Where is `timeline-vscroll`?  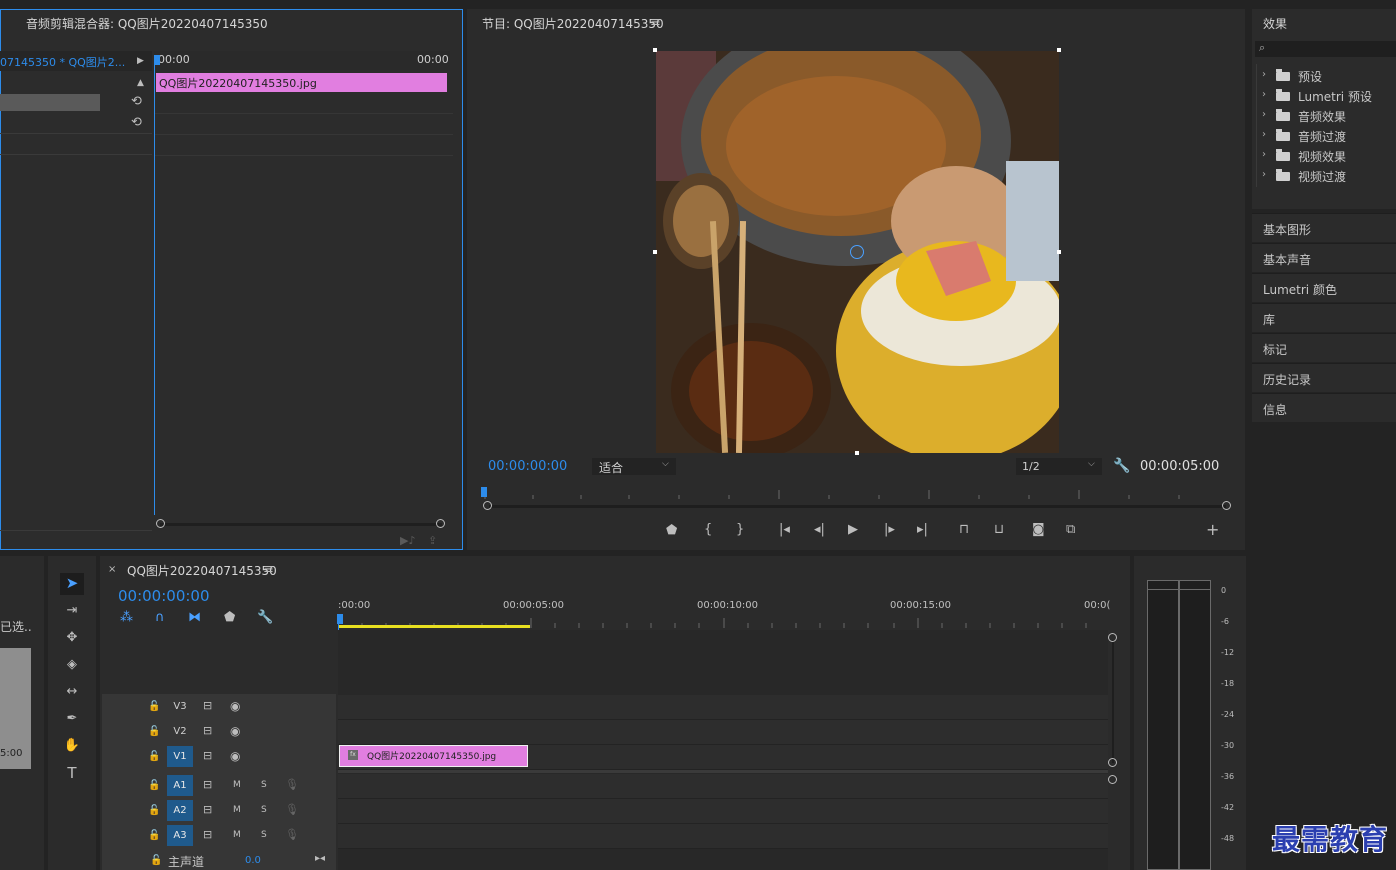
timeline-vscroll is located at coordinates (1113, 701).